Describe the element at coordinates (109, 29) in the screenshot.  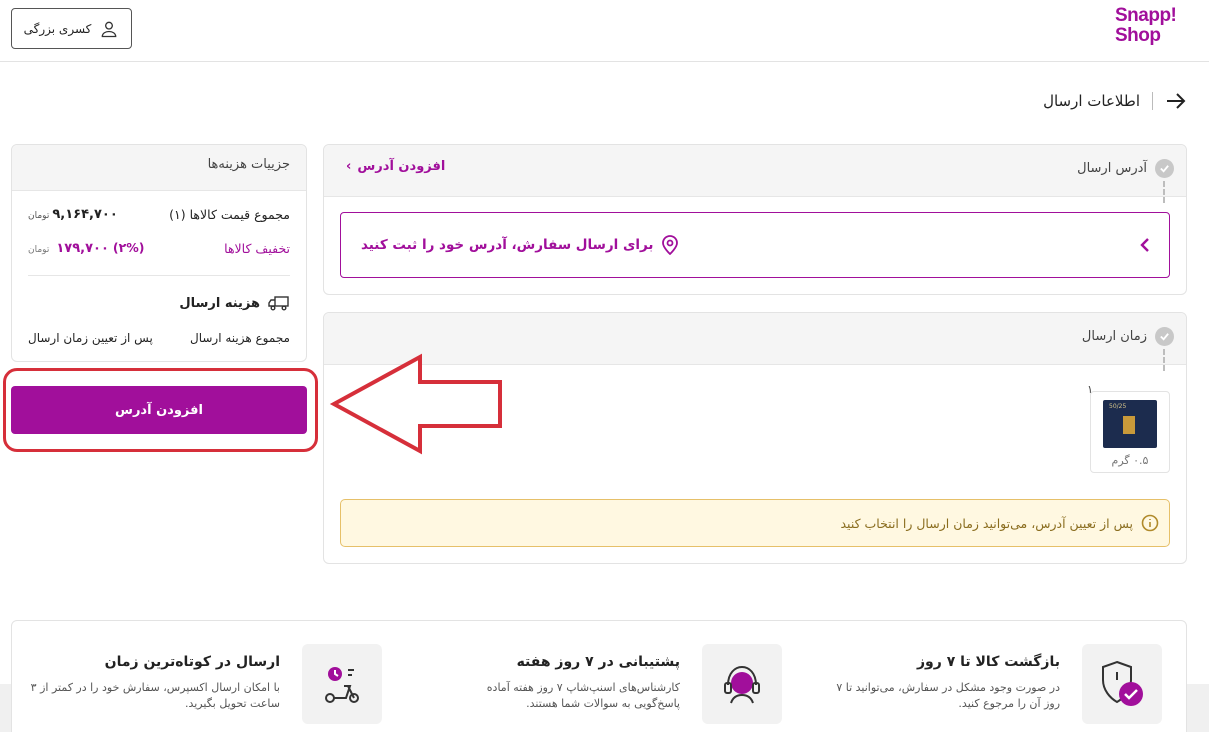
I see `user-icon` at that location.